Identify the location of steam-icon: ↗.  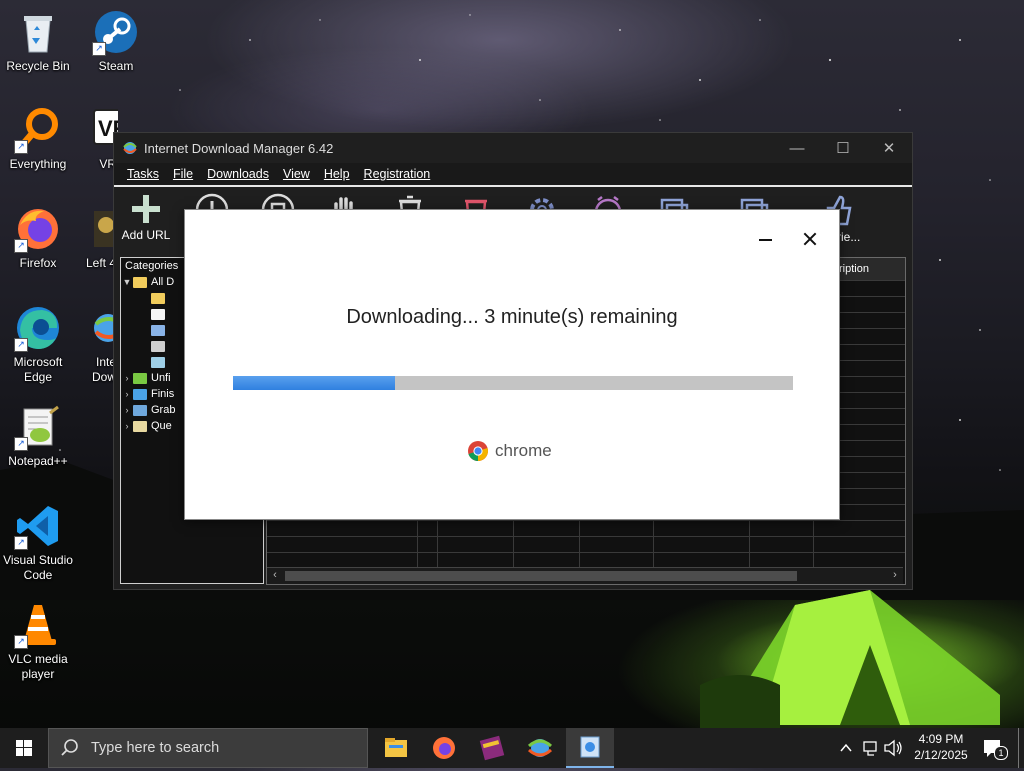
(116, 32).